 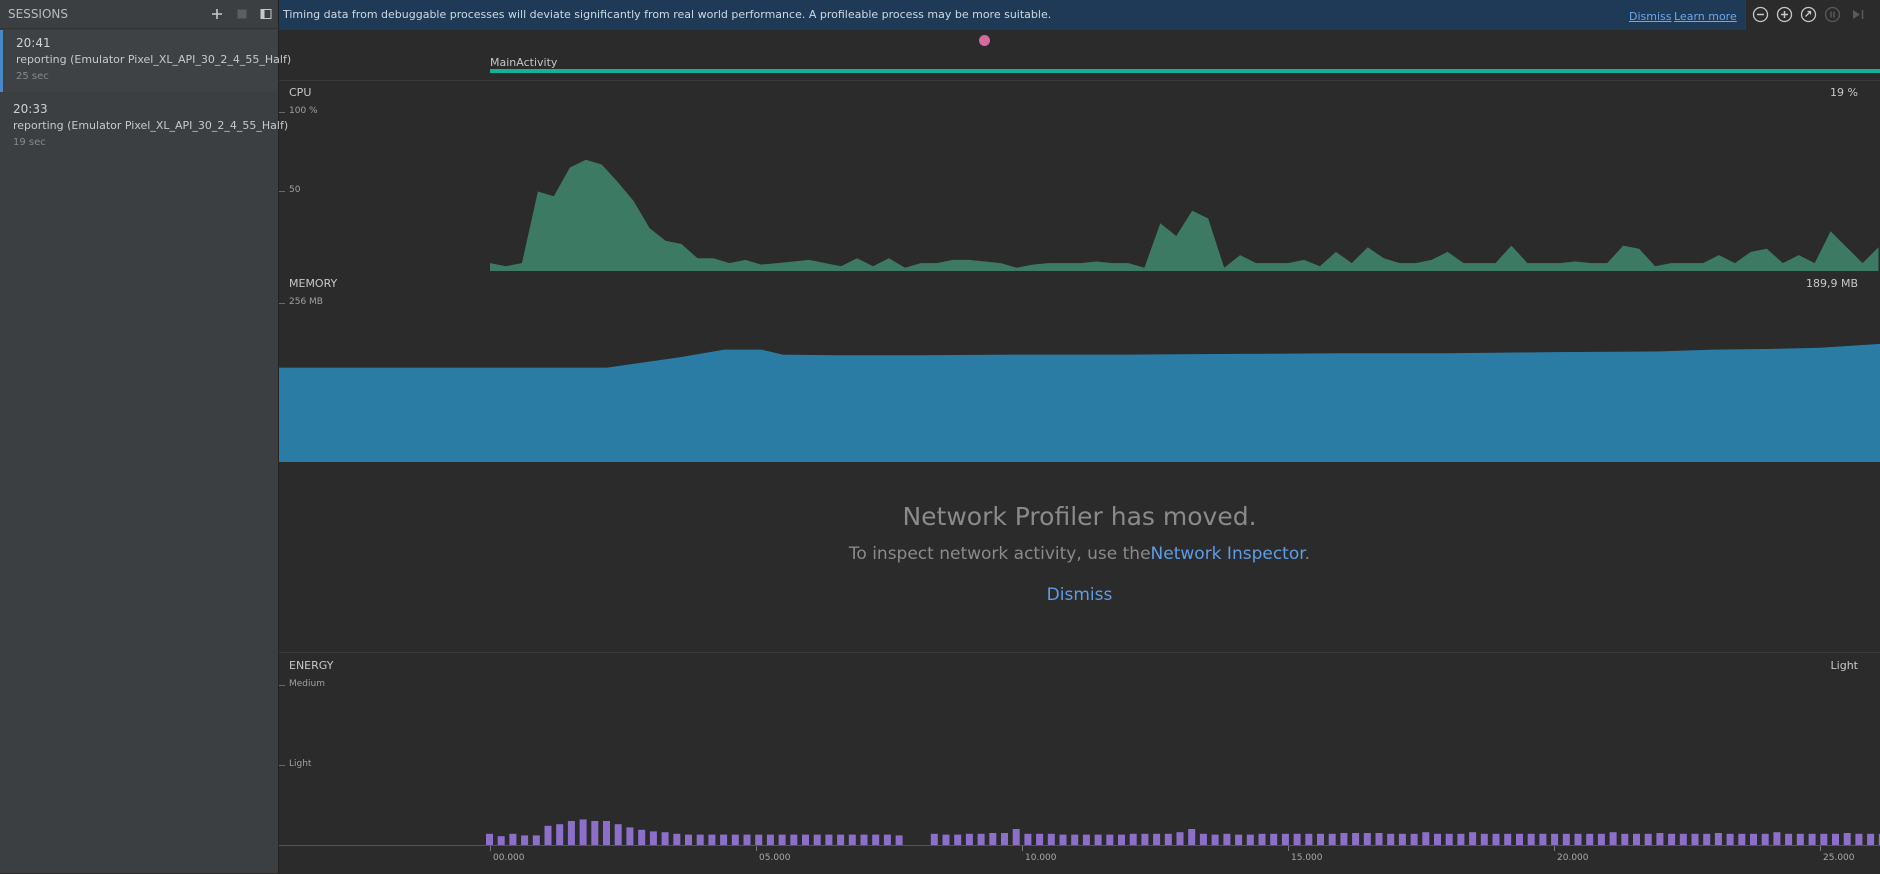 I want to click on interaction-event-marker, so click(x=984, y=40).